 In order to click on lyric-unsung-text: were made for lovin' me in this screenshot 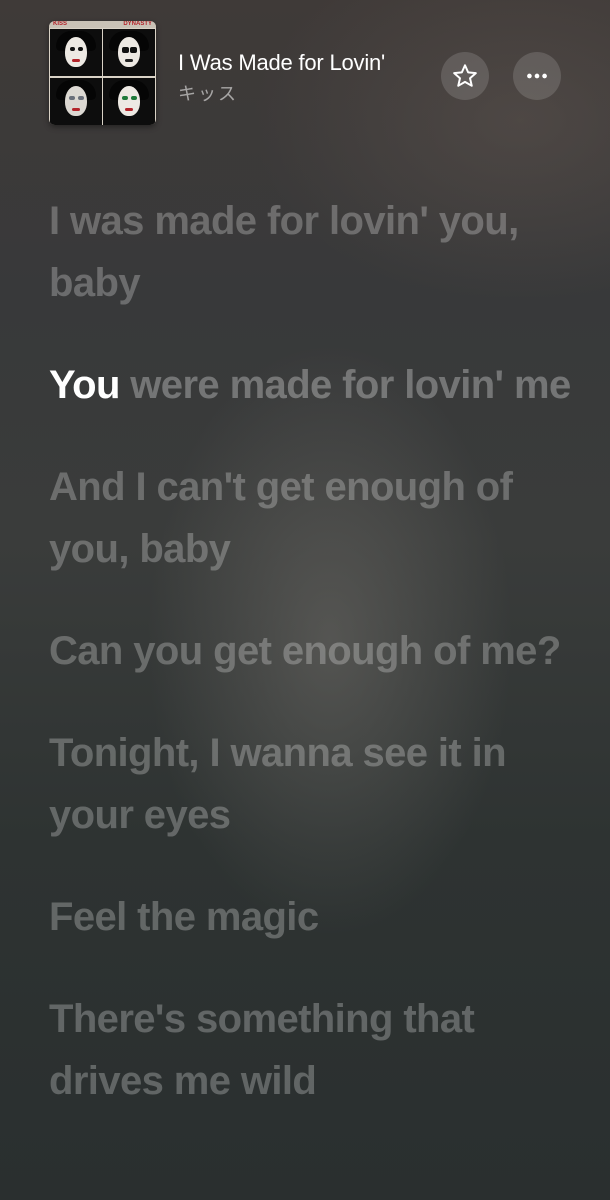, I will do `click(345, 385)`.